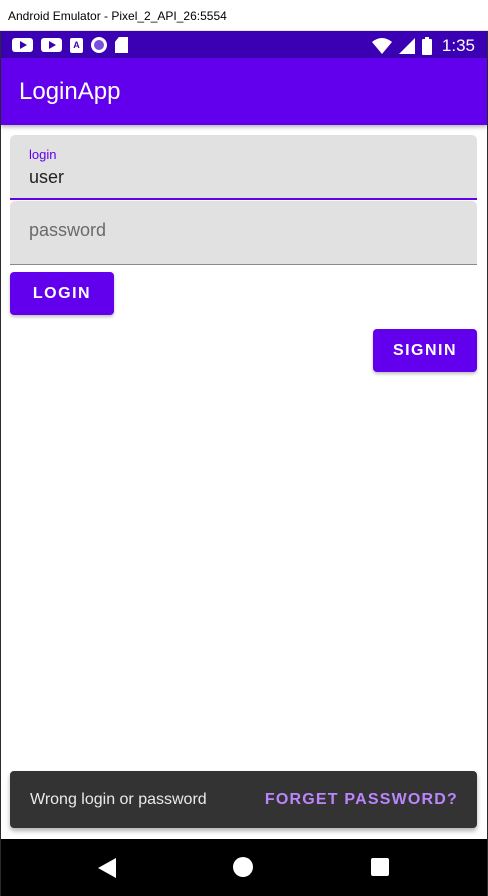 The width and height of the screenshot is (488, 896). Describe the element at coordinates (361, 800) in the screenshot. I see `forget-password-button: FORGET PASSWORD?` at that location.